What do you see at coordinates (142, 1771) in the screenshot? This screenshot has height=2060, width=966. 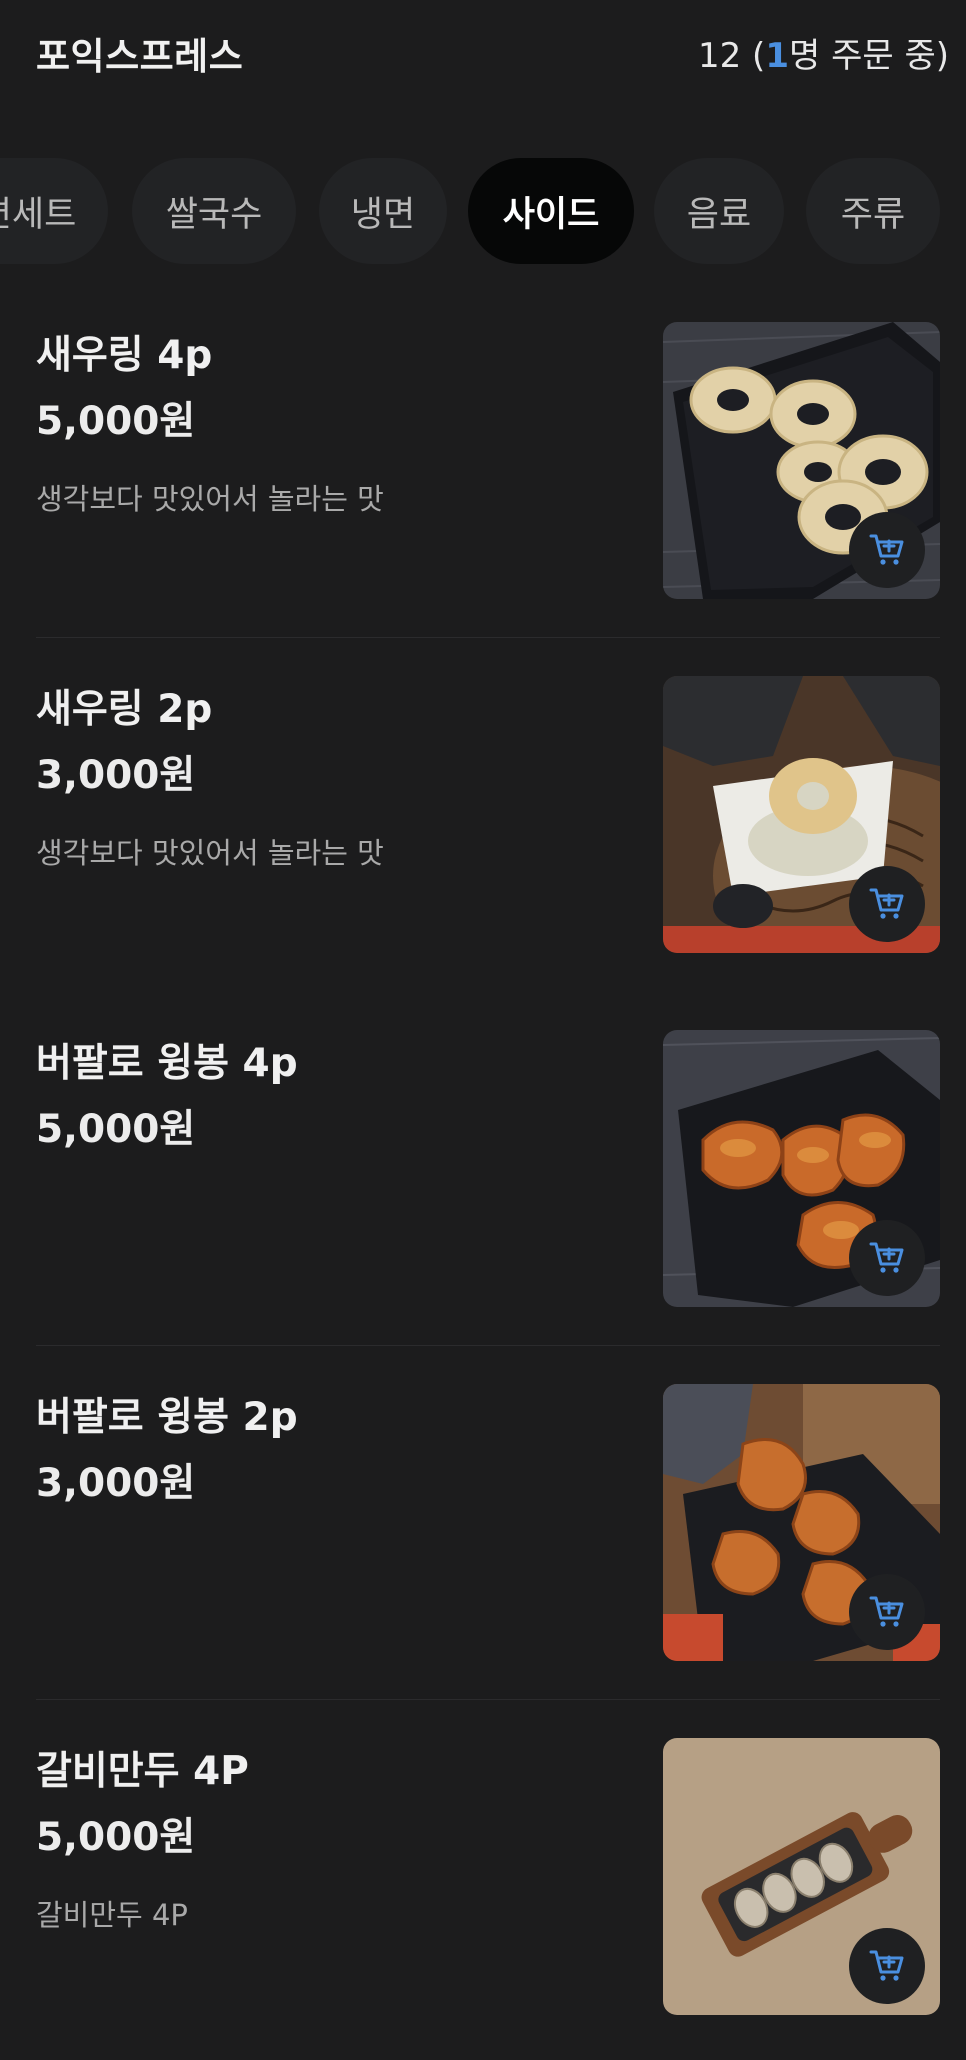 I see `item-name: 갈비만두 4P` at bounding box center [142, 1771].